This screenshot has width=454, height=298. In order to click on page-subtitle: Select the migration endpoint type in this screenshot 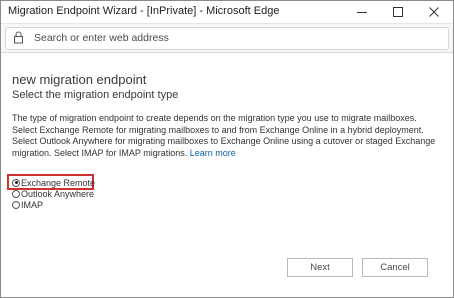, I will do `click(95, 95)`.